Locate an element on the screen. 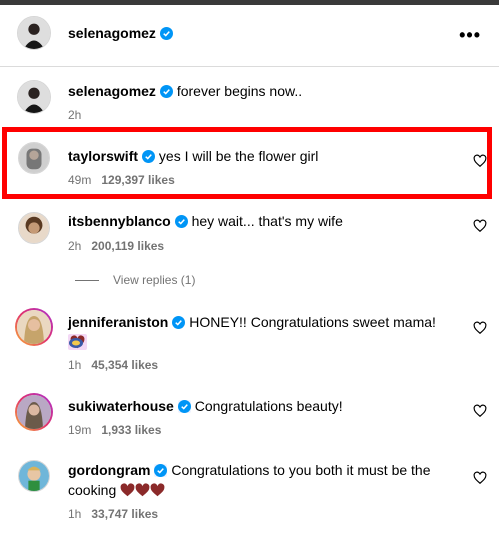 Image resolution: width=499 pixels, height=534 pixels. caption-time: 2h is located at coordinates (75, 115).